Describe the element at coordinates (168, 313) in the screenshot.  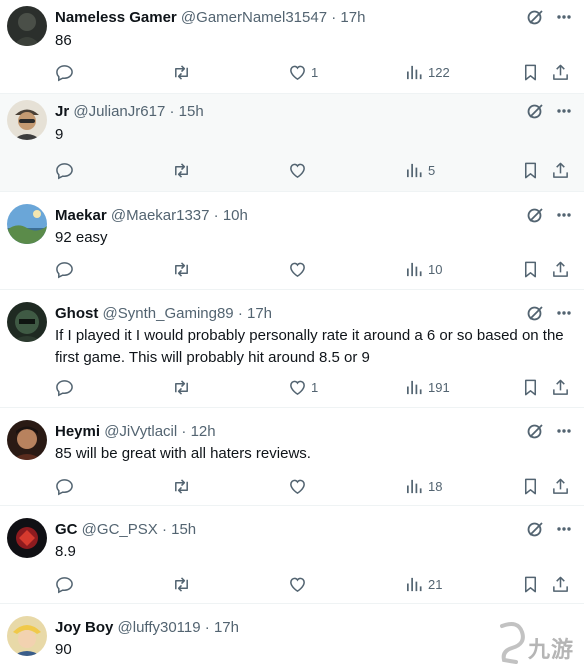
I see `user-handle: @Synth_Gaming89` at that location.